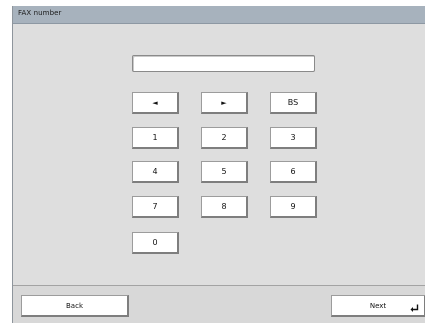  What do you see at coordinates (40, 13) in the screenshot?
I see `window-title: FAX number` at bounding box center [40, 13].